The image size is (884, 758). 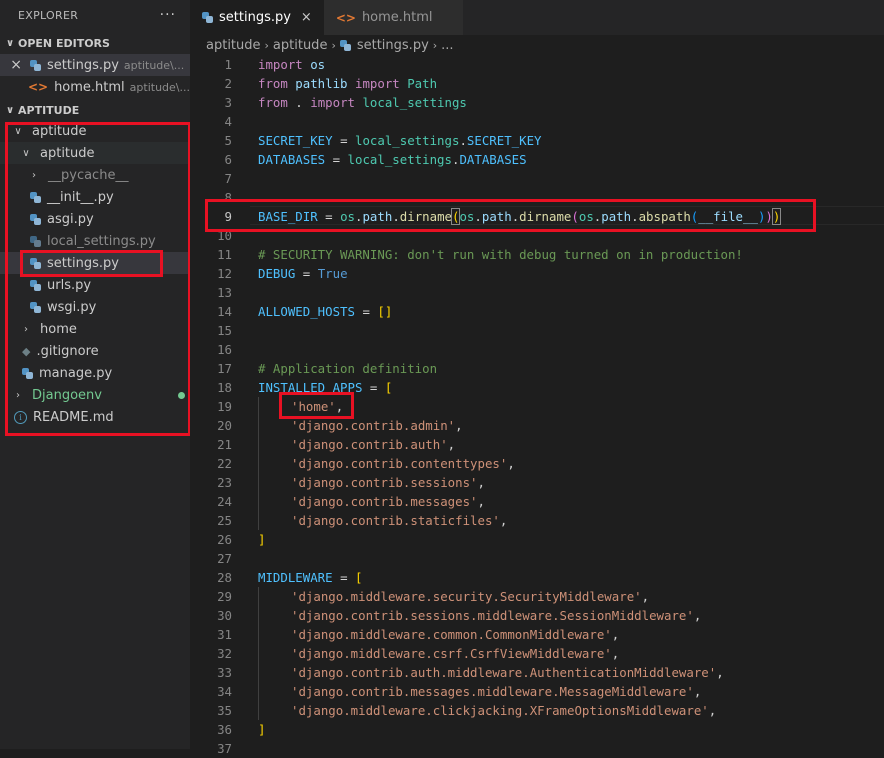 I want to click on line-number: 5, so click(x=228, y=140).